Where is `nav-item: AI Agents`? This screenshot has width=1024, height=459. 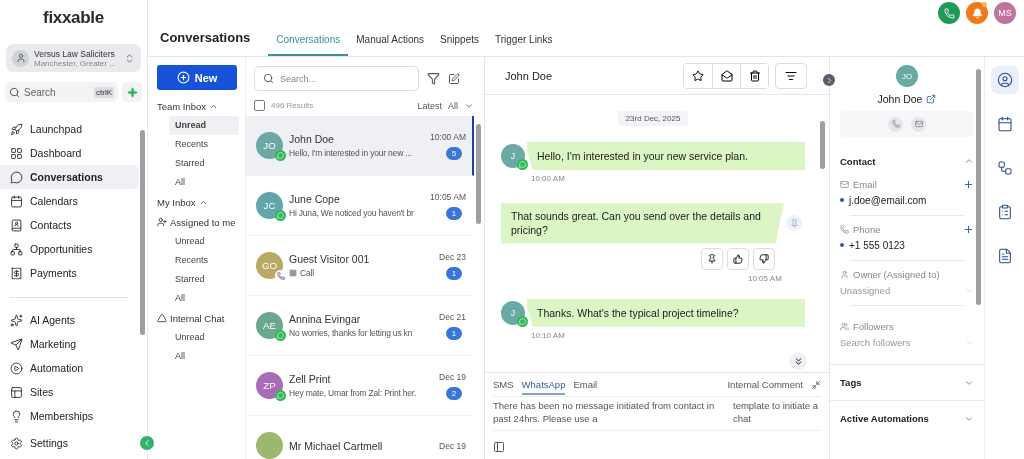
nav-item: AI Agents is located at coordinates (69, 320).